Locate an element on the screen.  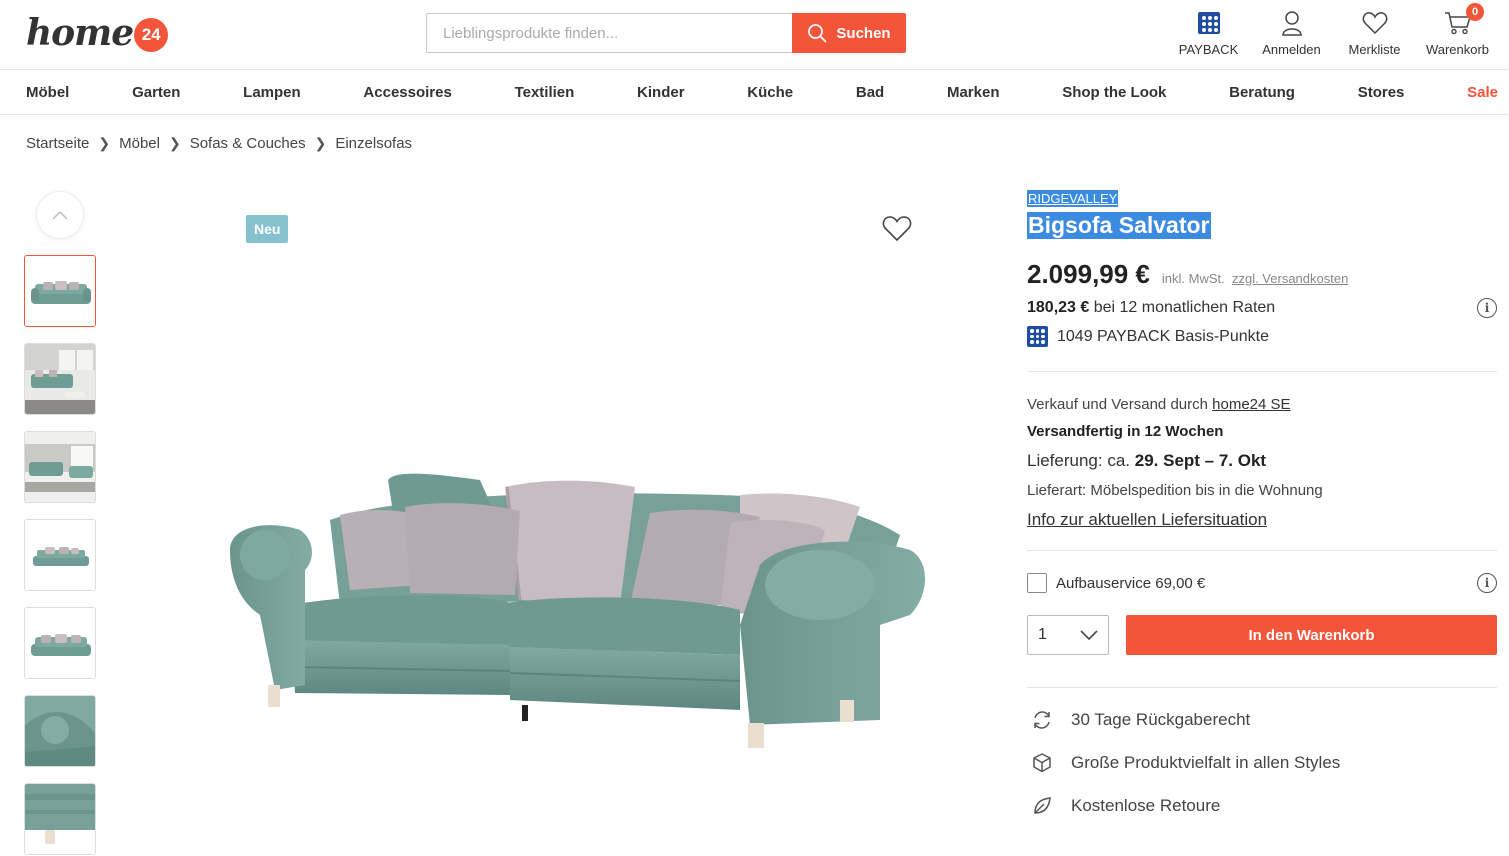
product-title: Bigsofa Salvator is located at coordinates (1119, 225).